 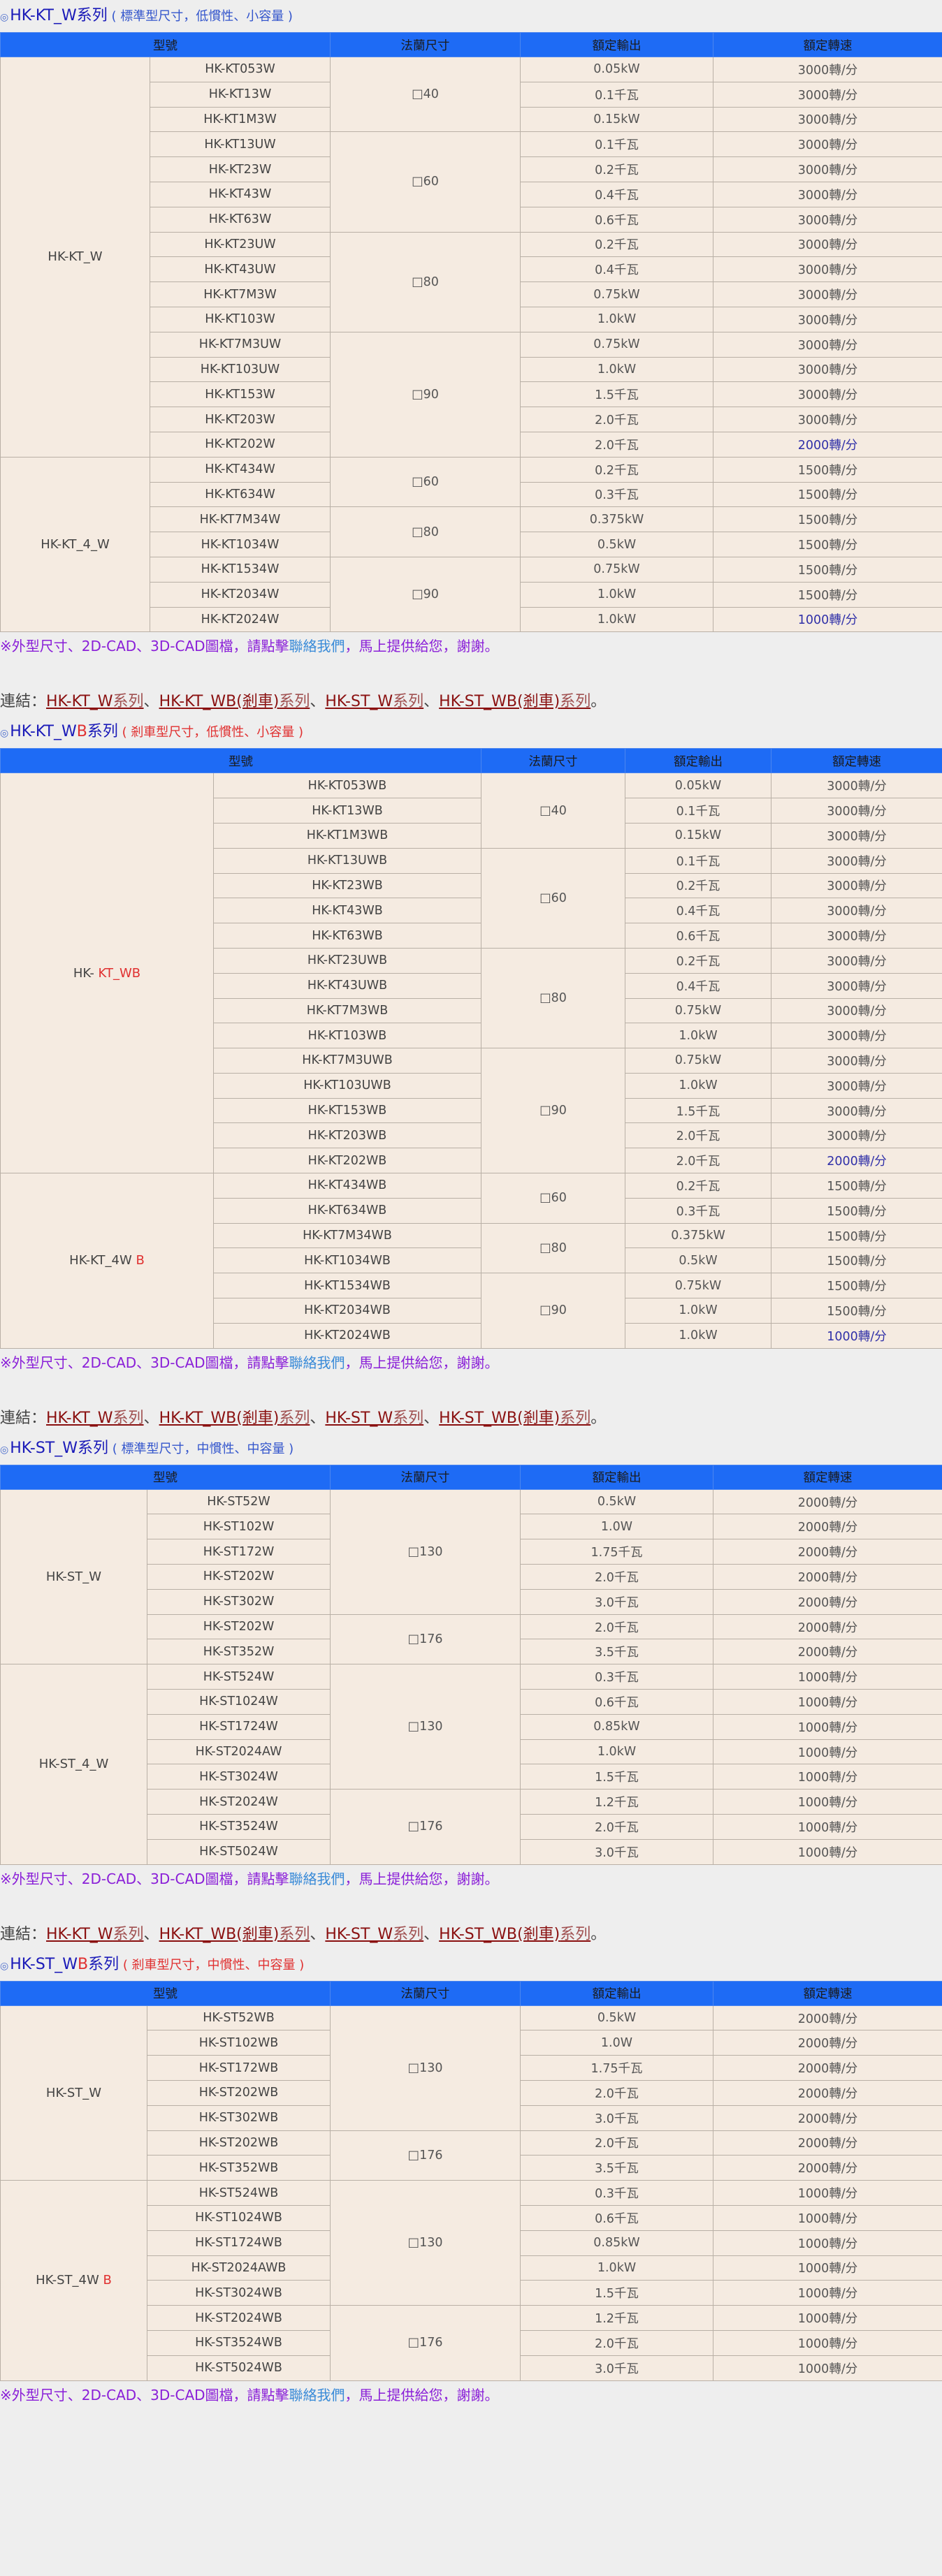 I want to click on output-cell: 0.3千瓦, so click(x=616, y=494).